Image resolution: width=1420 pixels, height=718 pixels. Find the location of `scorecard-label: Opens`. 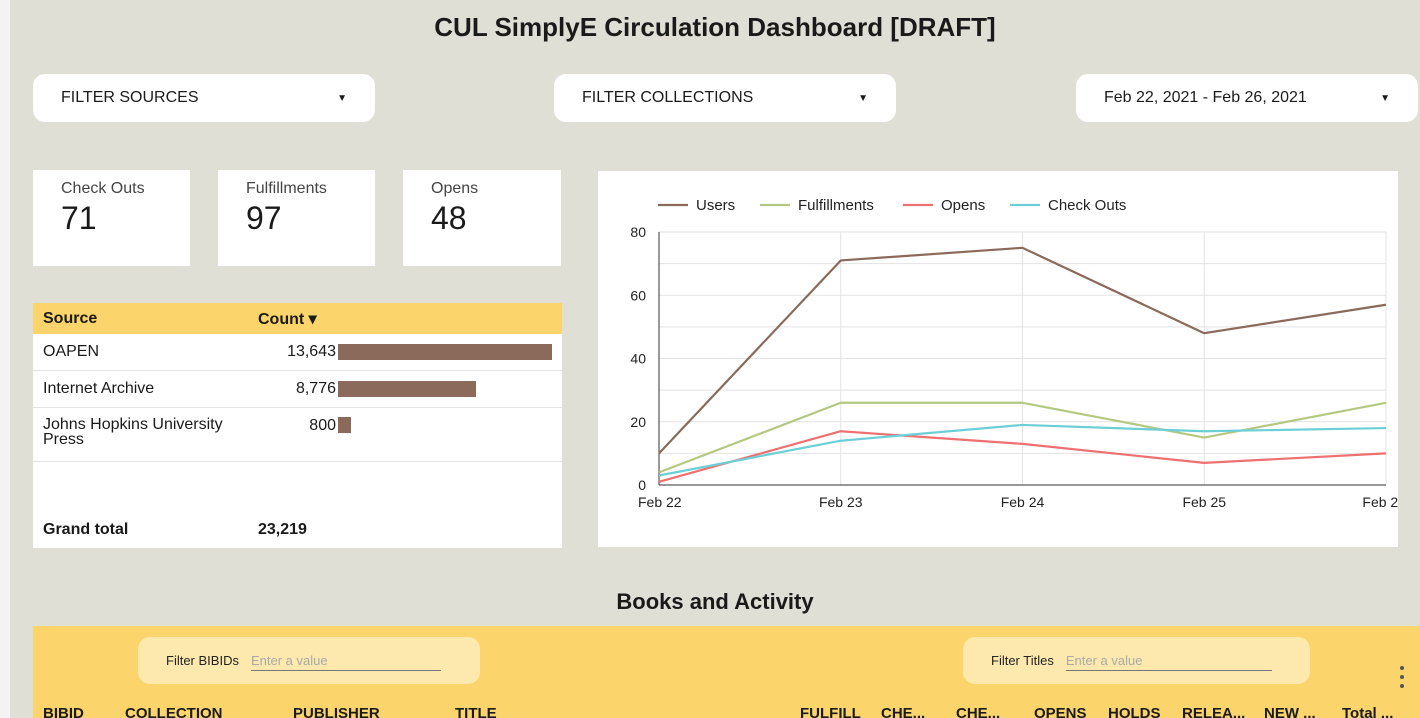

scorecard-label: Opens is located at coordinates (455, 188).